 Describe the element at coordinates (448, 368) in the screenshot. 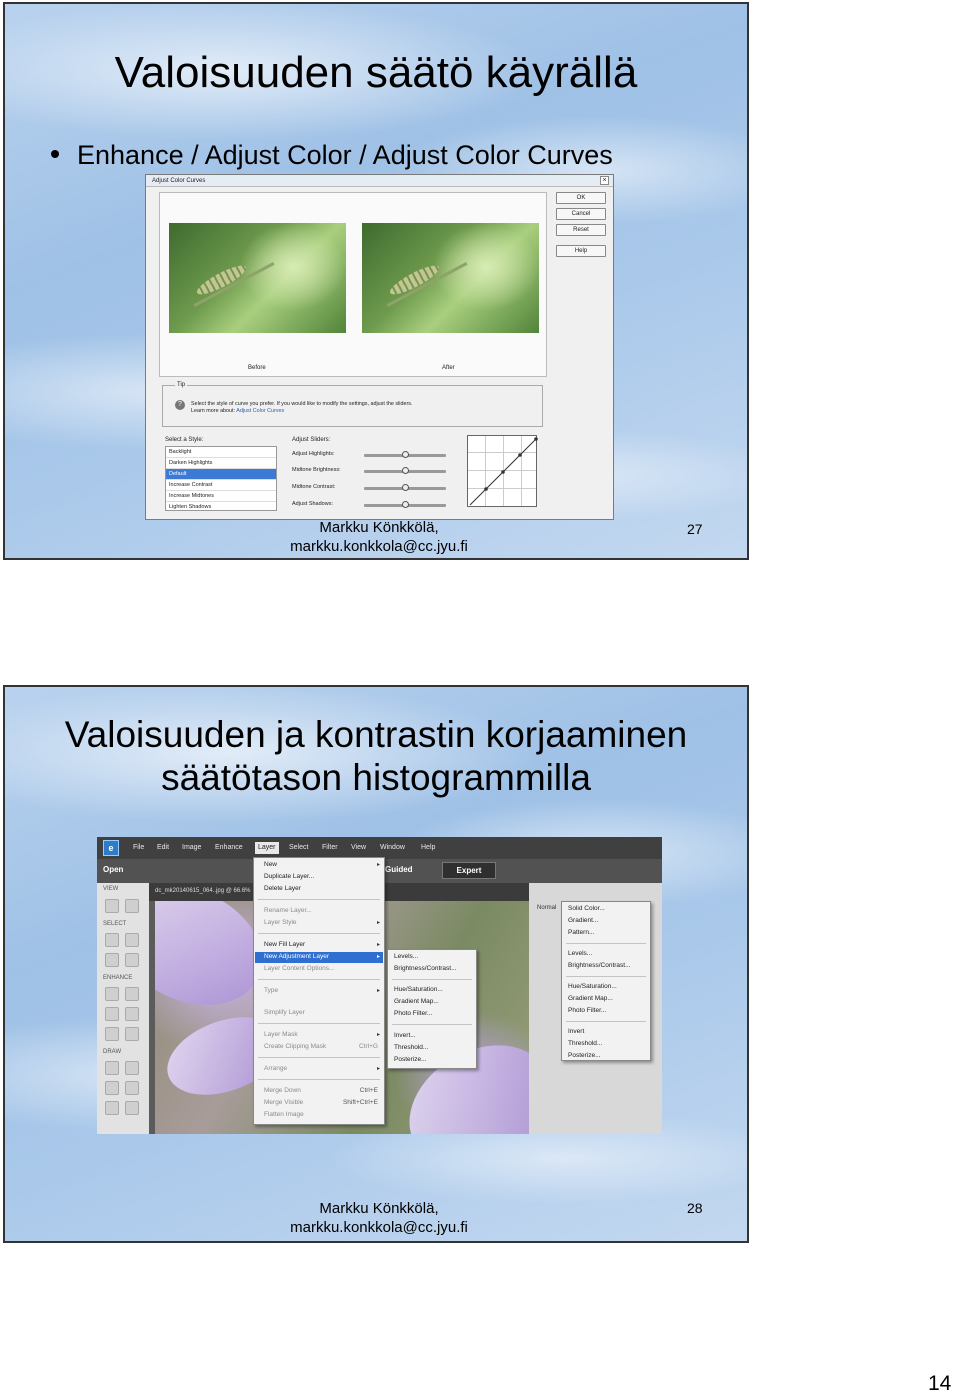

I see `after-label: After` at that location.